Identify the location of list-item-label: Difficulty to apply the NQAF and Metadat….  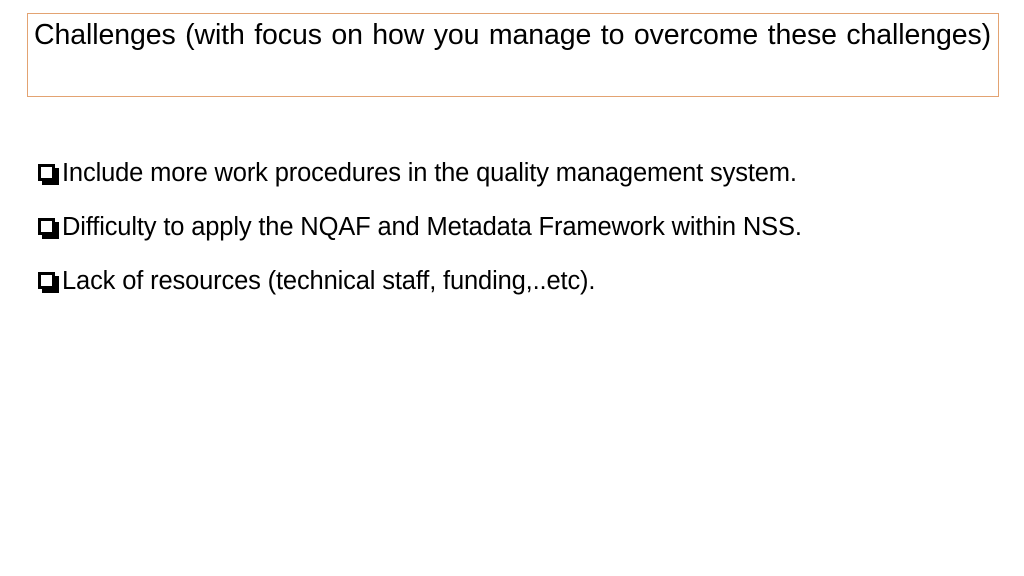
(432, 227).